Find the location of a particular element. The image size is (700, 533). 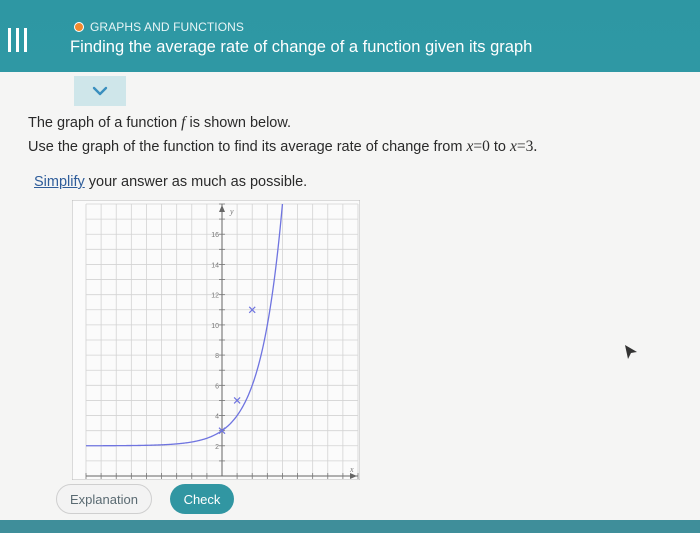

x-axis-label: x is located at coordinates (351, 469).